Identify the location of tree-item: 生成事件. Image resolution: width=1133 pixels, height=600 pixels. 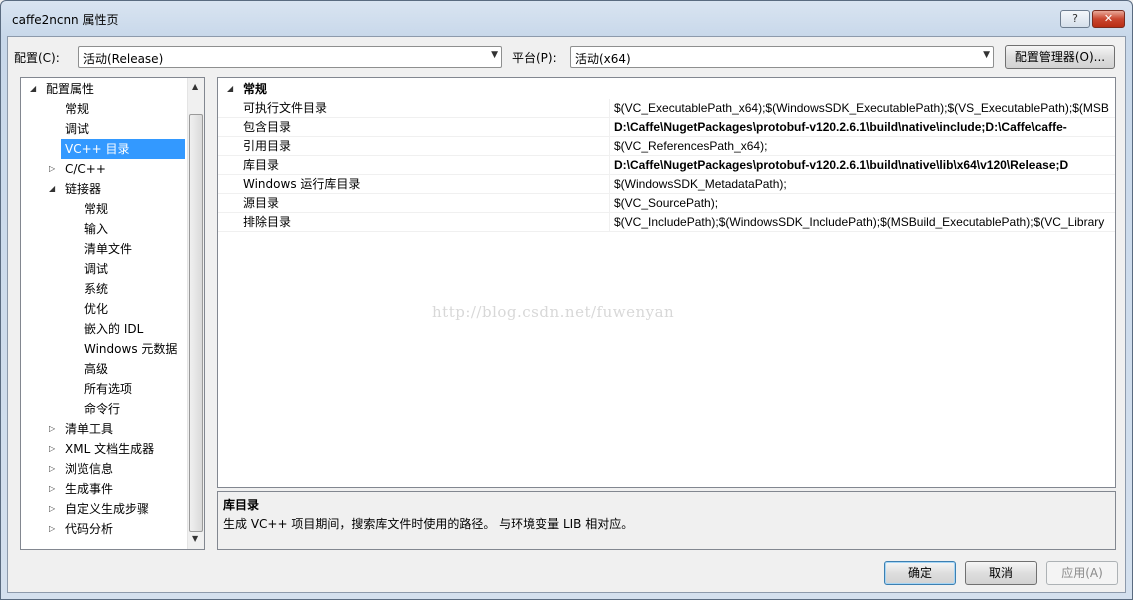
(87, 489).